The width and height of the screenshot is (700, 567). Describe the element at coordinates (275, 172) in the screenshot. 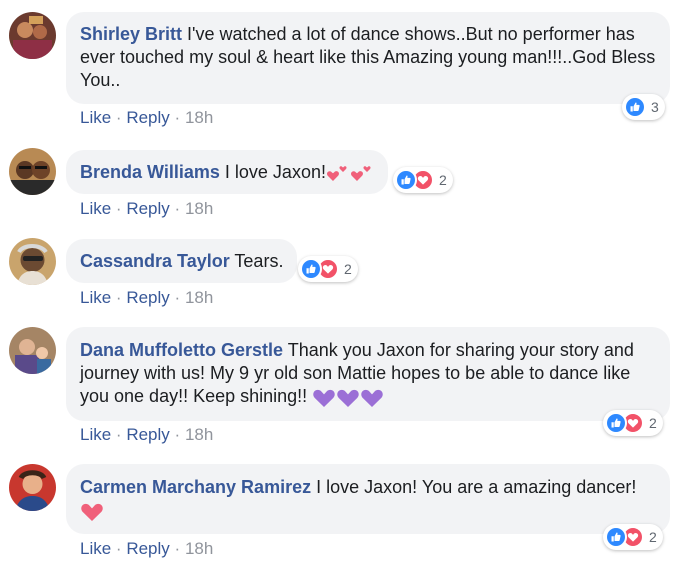

I see `comment-text: I love Jaxon!` at that location.